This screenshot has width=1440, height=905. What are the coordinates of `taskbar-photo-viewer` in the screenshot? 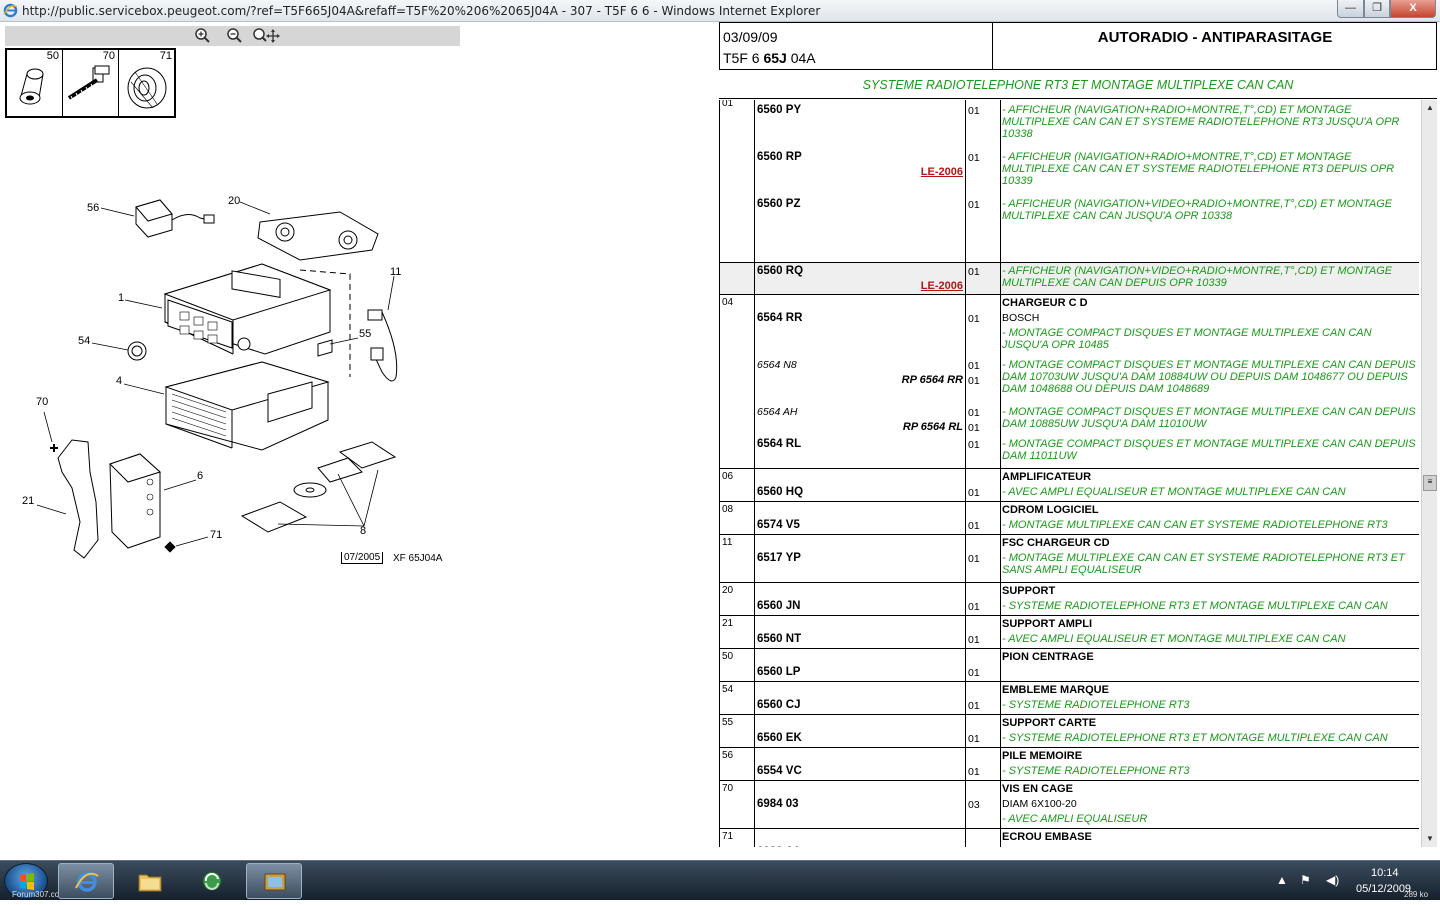 It's located at (274, 881).